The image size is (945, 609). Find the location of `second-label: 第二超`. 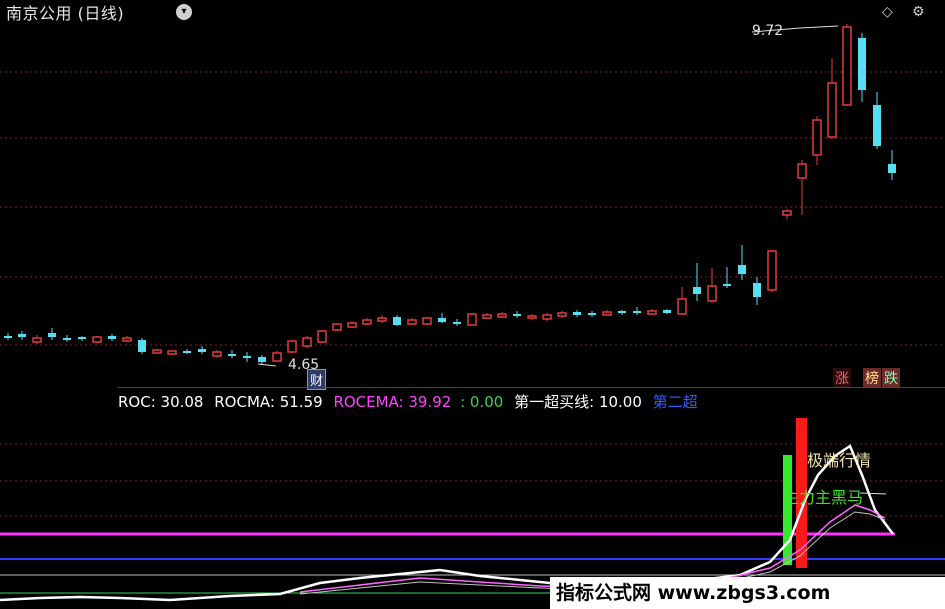

second-label: 第二超 is located at coordinates (675, 402).